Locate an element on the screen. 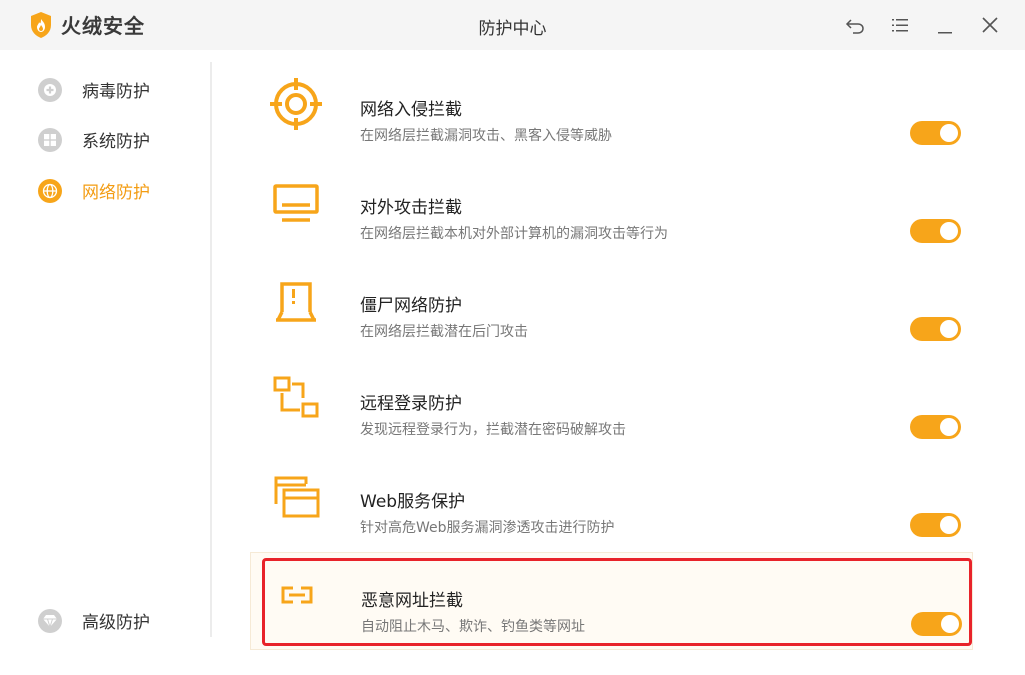 Image resolution: width=1025 pixels, height=675 pixels. protection-item-botnet: 僵尸网络防护 在网络层拦截潜在后门攻击 is located at coordinates (611, 307).